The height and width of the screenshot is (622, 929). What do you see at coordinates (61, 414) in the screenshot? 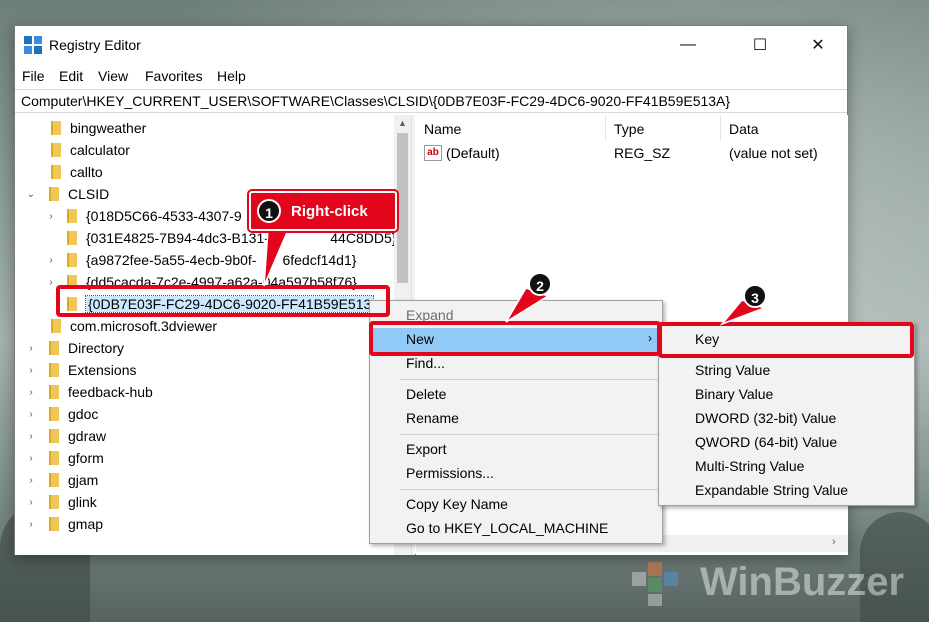
I see `tree-item-gdoc: › gdoc` at bounding box center [61, 414].